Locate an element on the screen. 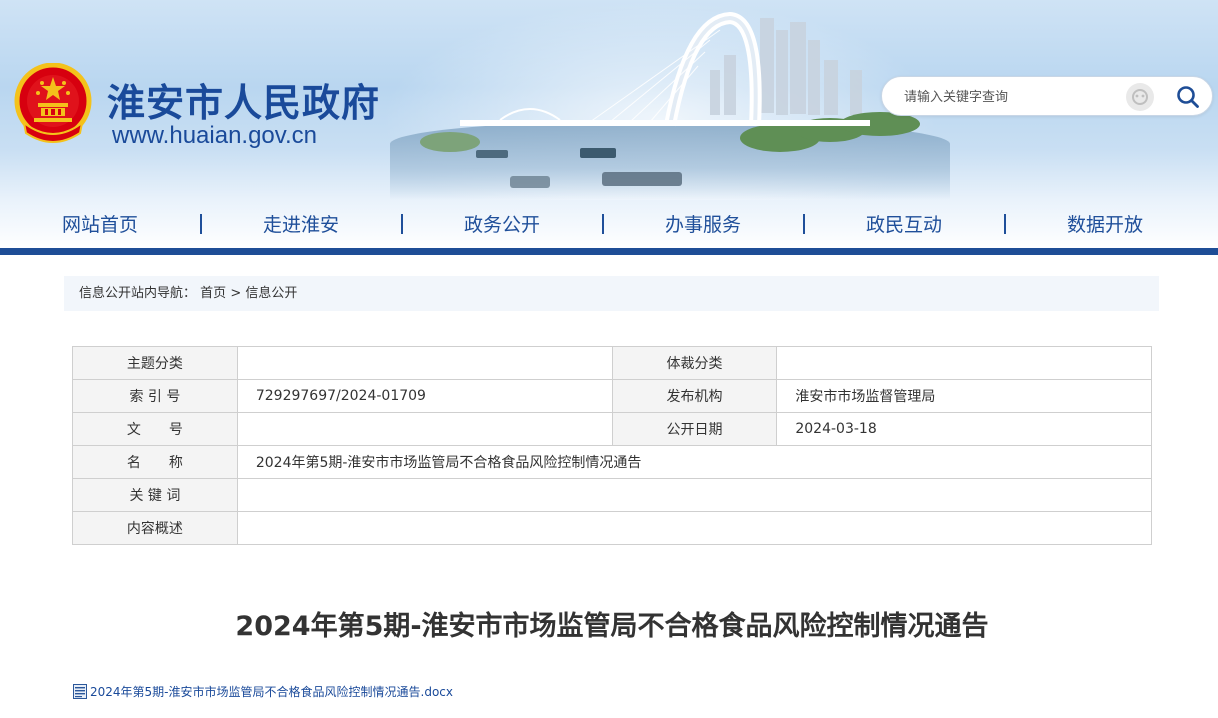 The image size is (1218, 718). word-document-icon is located at coordinates (80, 691).